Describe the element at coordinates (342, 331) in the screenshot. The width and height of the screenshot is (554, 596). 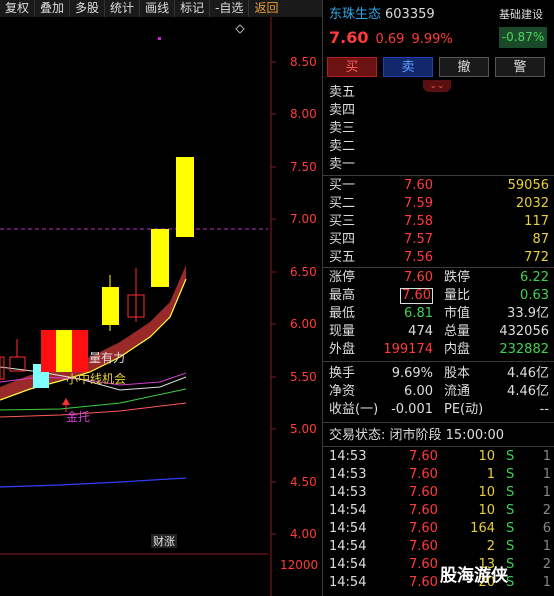
I see `stat-label: 现量` at that location.